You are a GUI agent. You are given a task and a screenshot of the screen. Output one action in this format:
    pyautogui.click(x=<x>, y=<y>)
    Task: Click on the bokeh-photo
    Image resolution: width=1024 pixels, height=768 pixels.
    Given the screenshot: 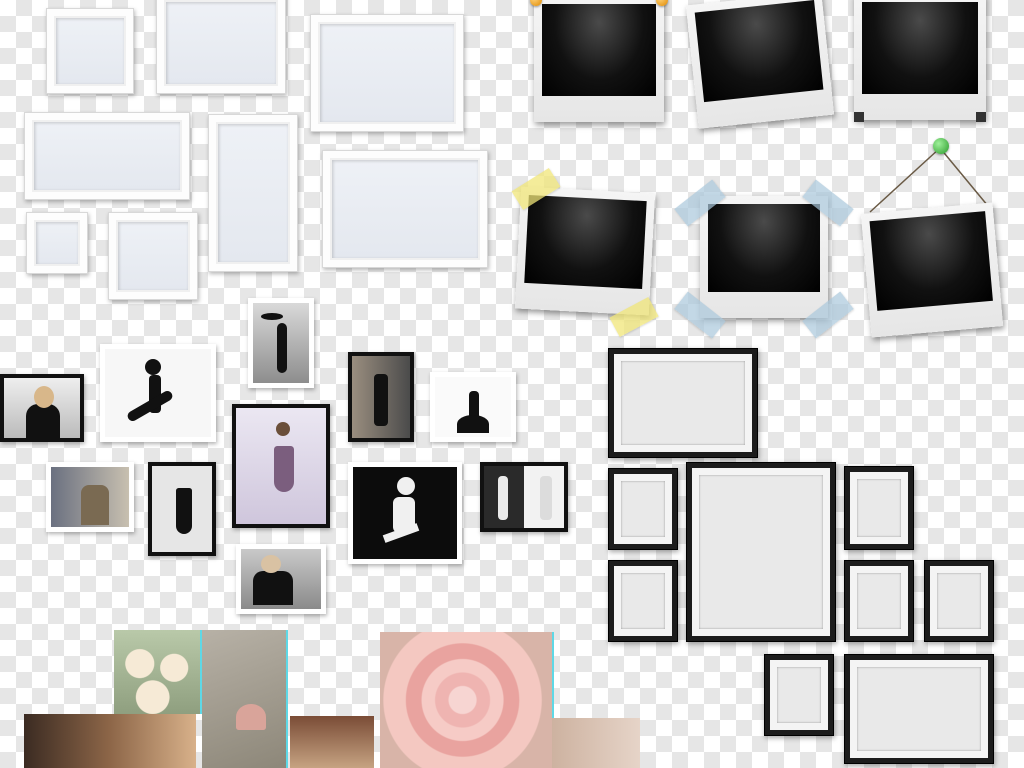 What is the action you would take?
    pyautogui.click(x=596, y=743)
    